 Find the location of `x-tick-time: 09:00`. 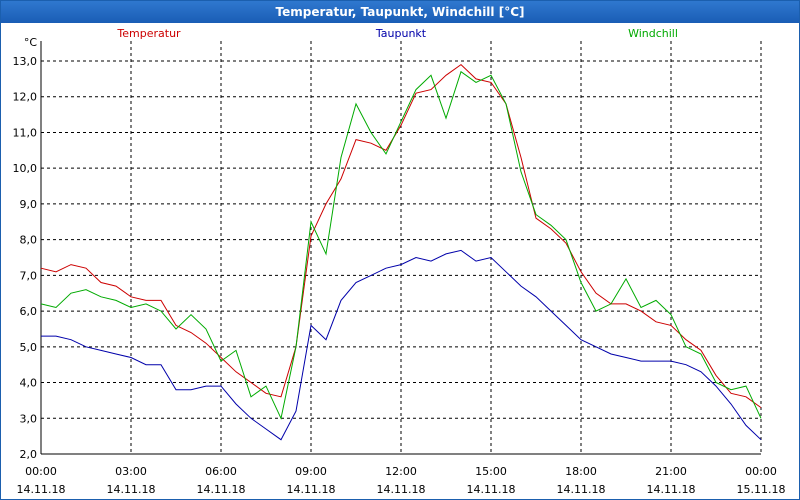

x-tick-time: 09:00 is located at coordinates (311, 471).